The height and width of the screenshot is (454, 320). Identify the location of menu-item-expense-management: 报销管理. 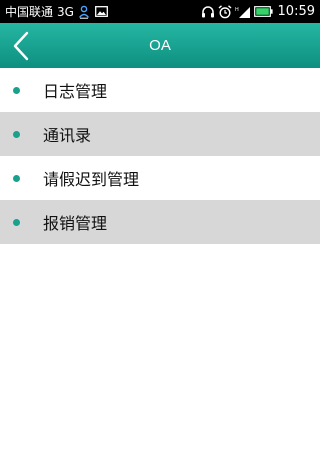
(160, 222).